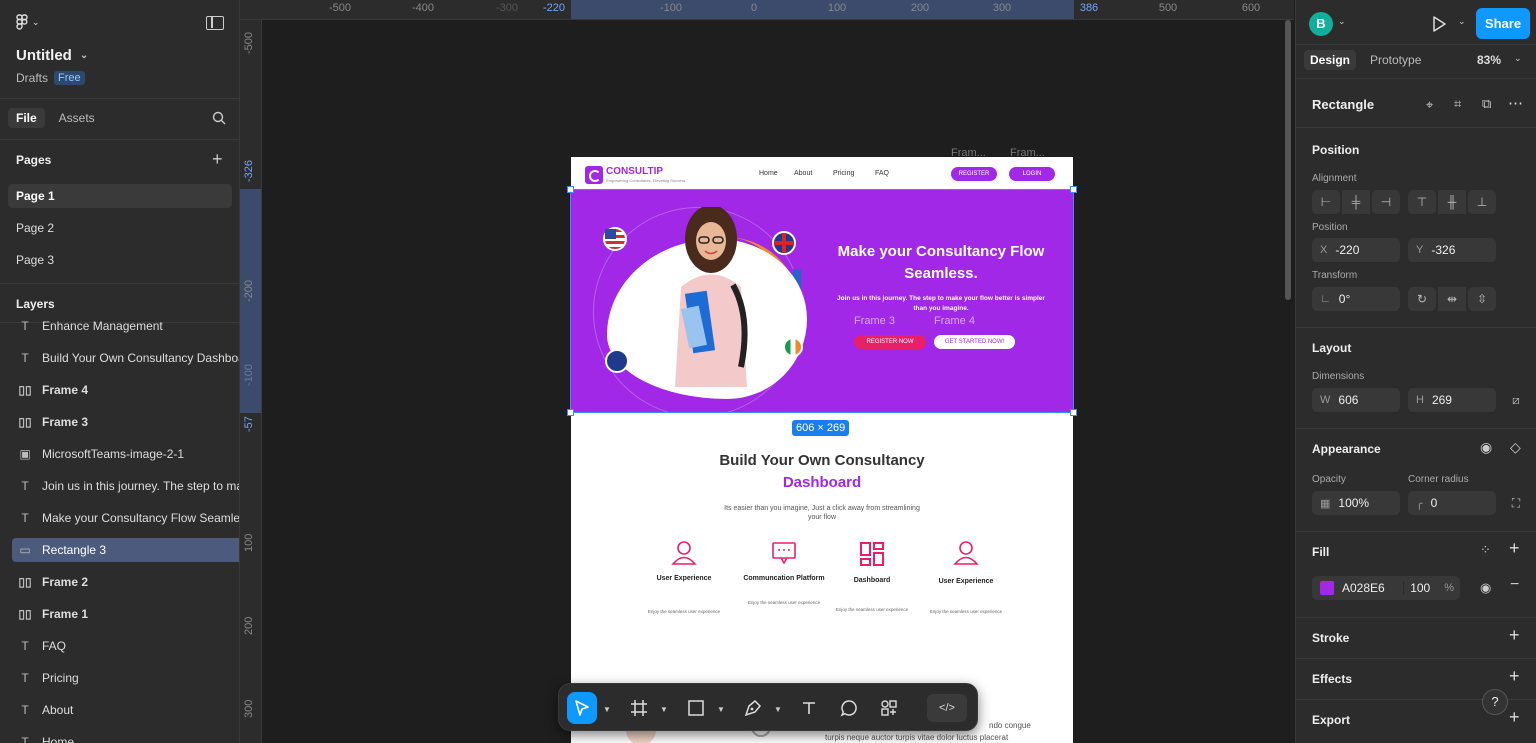 The image size is (1536, 743). I want to click on text-tool, so click(809, 708).